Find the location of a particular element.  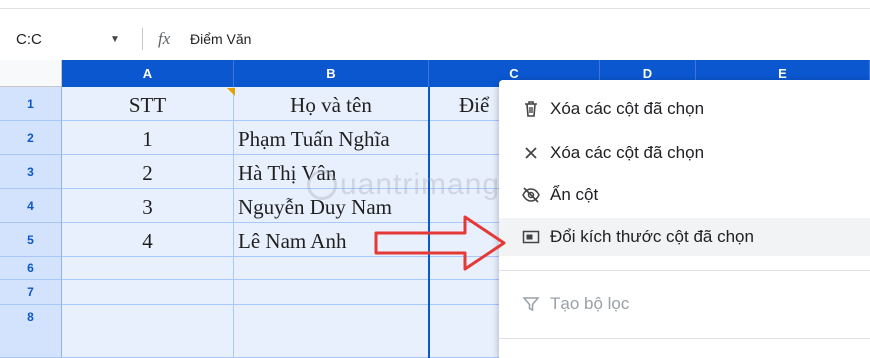

cell-a4: 3 is located at coordinates (148, 206).